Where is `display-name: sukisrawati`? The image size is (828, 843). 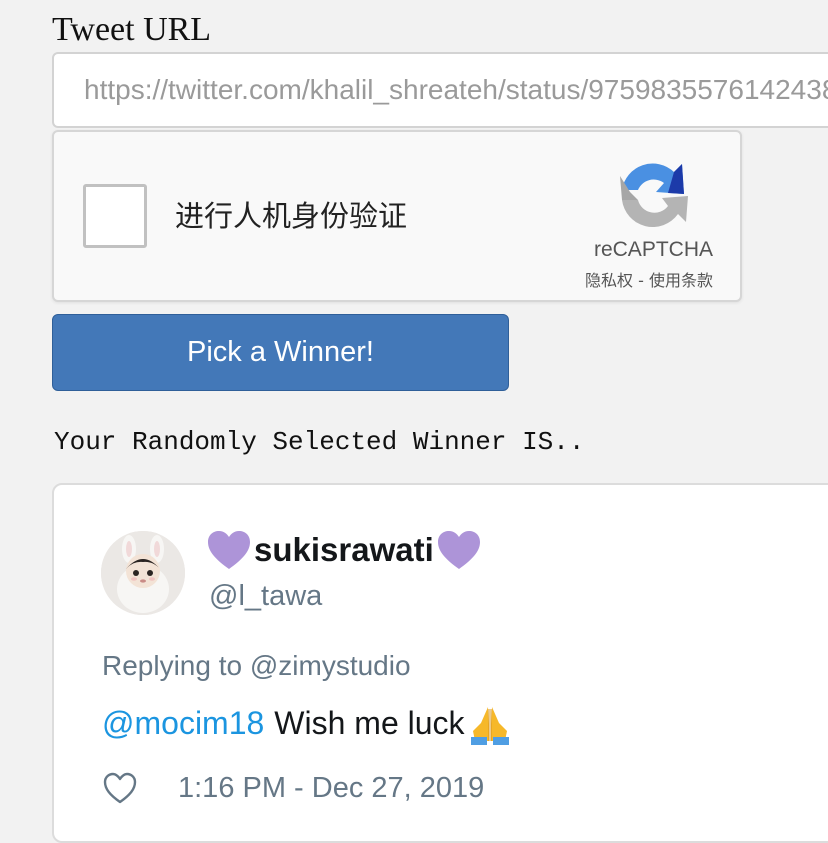
display-name: sukisrawati is located at coordinates (344, 550).